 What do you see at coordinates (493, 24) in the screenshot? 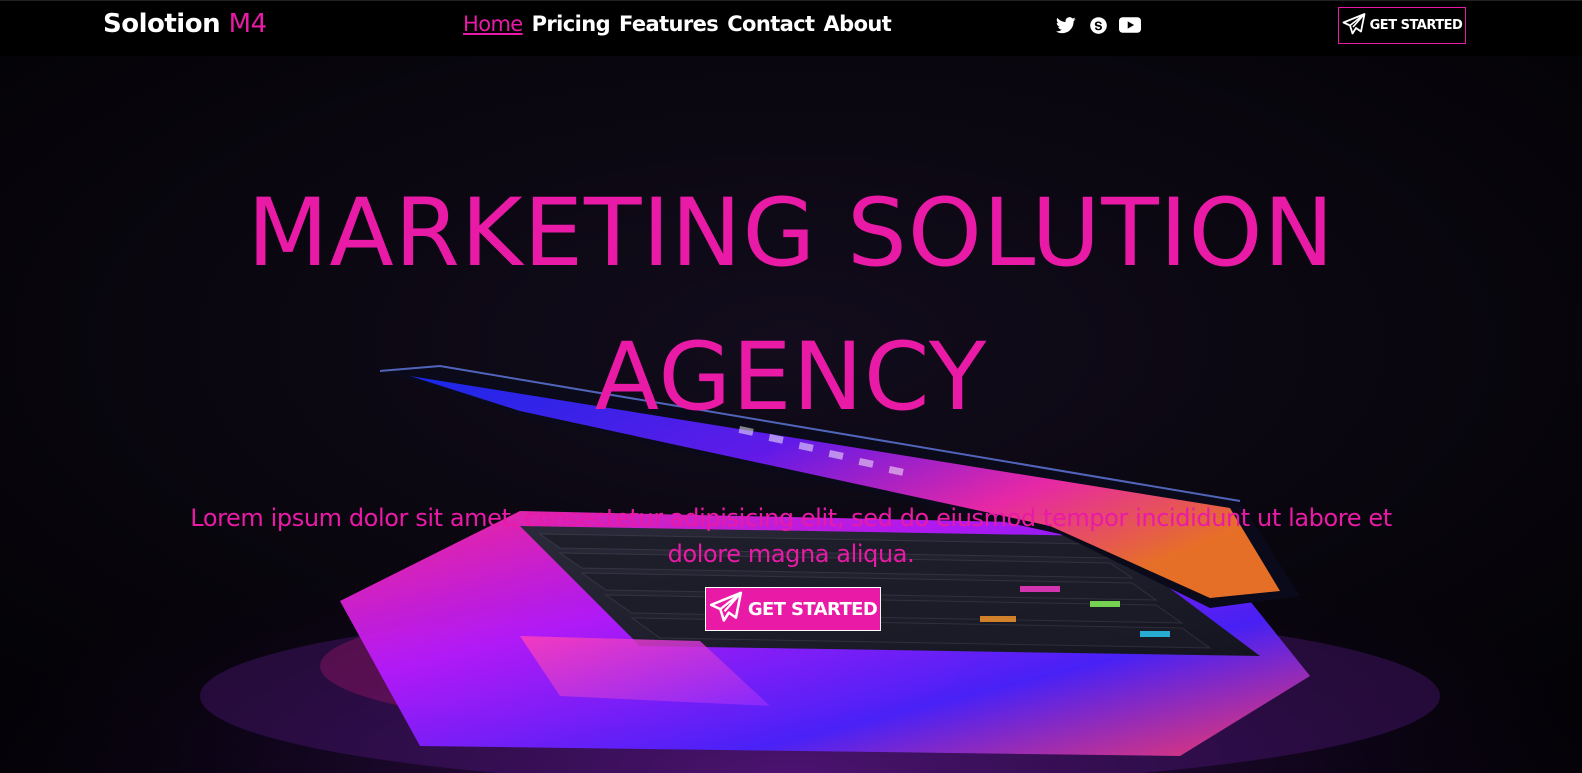
I see `nav-home-link: Home` at bounding box center [493, 24].